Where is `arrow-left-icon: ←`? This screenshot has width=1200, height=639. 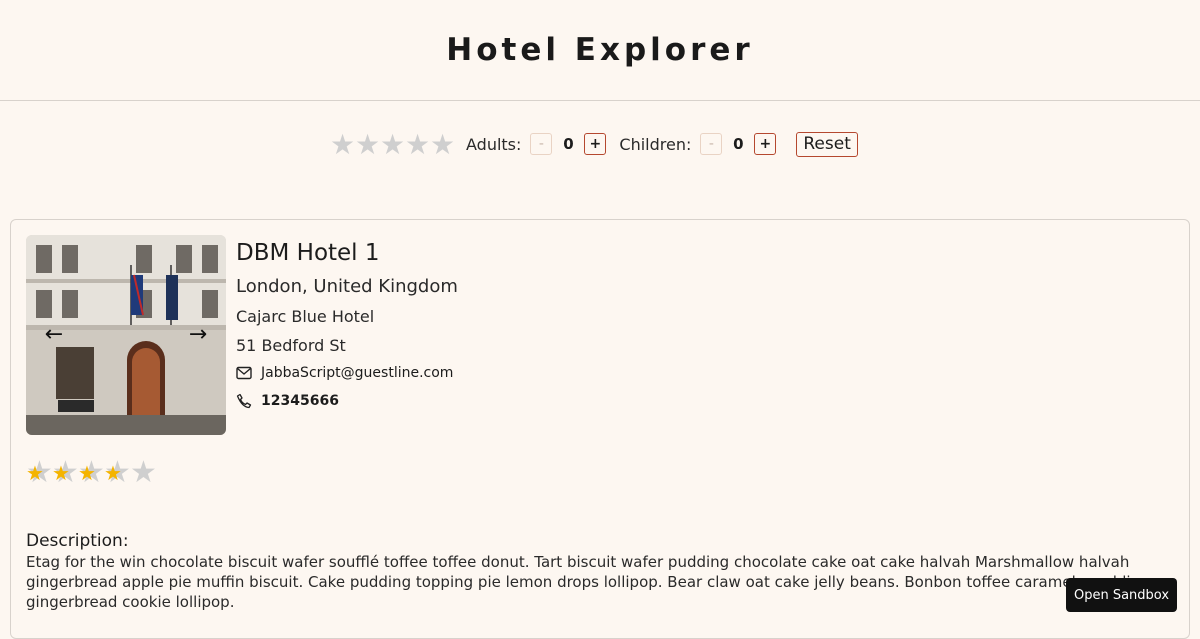 arrow-left-icon: ← is located at coordinates (54, 335).